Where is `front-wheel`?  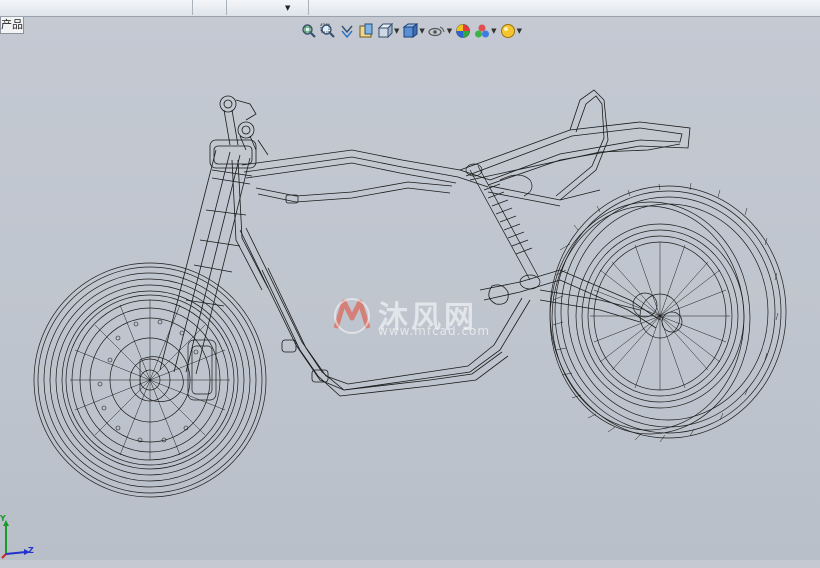
front-wheel is located at coordinates (150, 380).